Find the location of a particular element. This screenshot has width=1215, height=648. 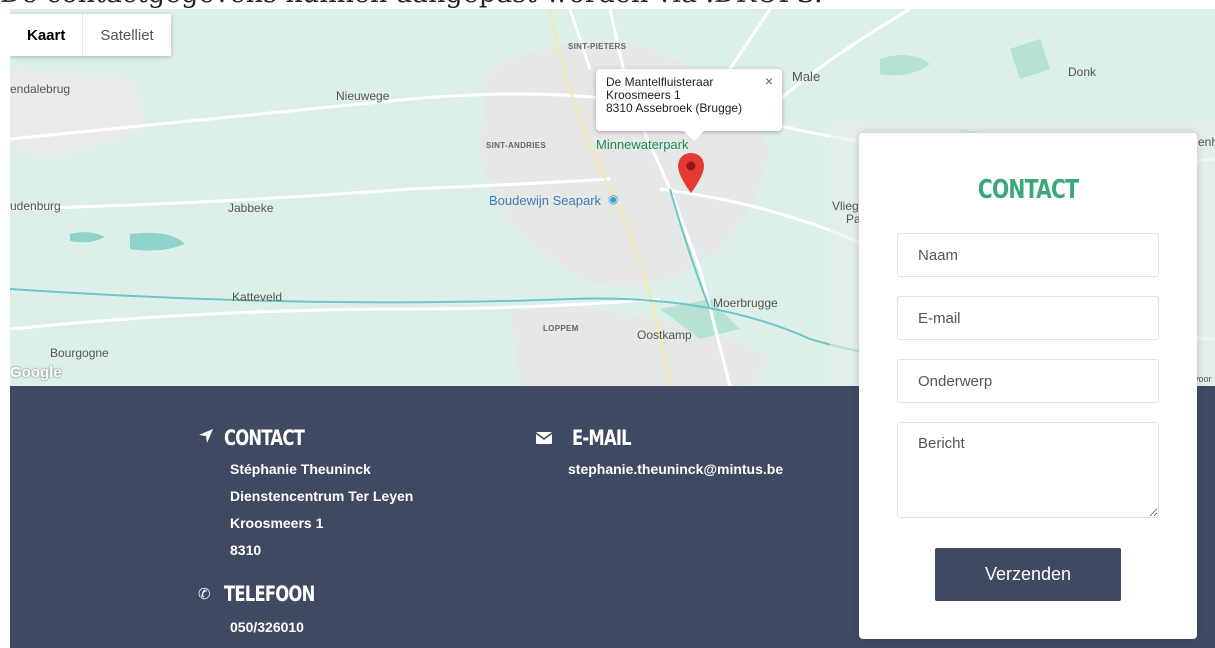

message-textarea is located at coordinates (1028, 470).